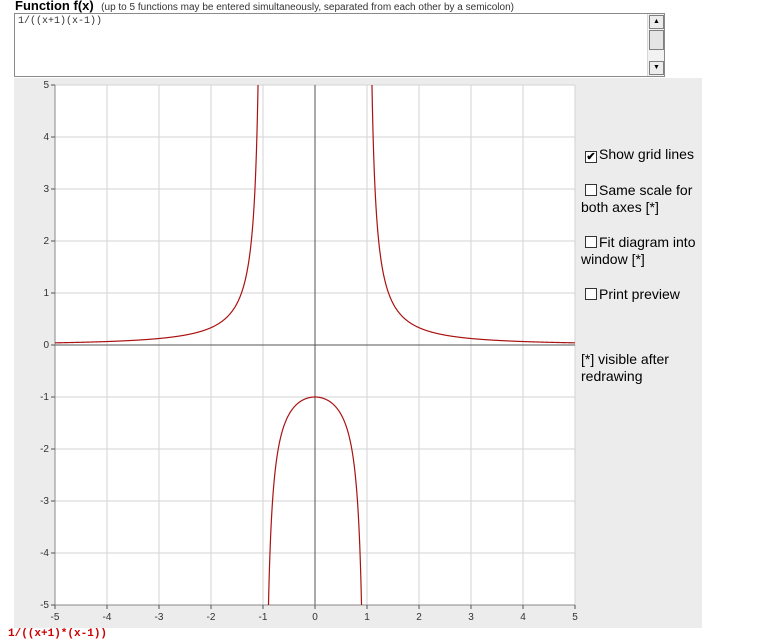 The height and width of the screenshot is (643, 769). What do you see at coordinates (55, 617) in the screenshot?
I see `x-tick-label: -5` at bounding box center [55, 617].